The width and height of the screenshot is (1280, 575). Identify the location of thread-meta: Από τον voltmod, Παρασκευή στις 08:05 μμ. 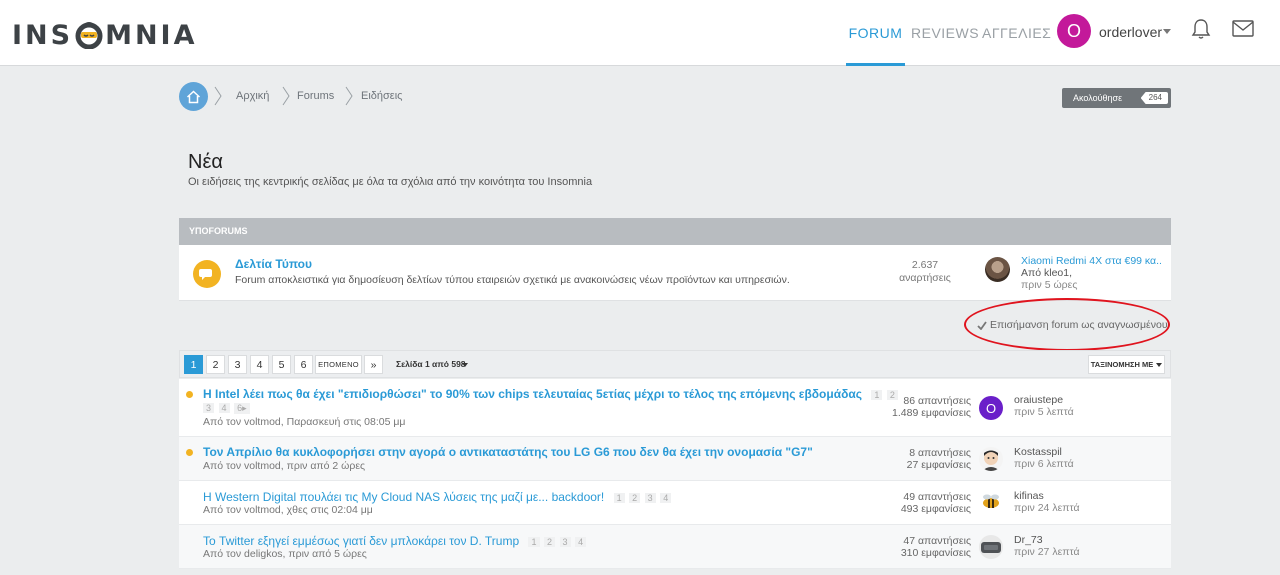
(304, 422).